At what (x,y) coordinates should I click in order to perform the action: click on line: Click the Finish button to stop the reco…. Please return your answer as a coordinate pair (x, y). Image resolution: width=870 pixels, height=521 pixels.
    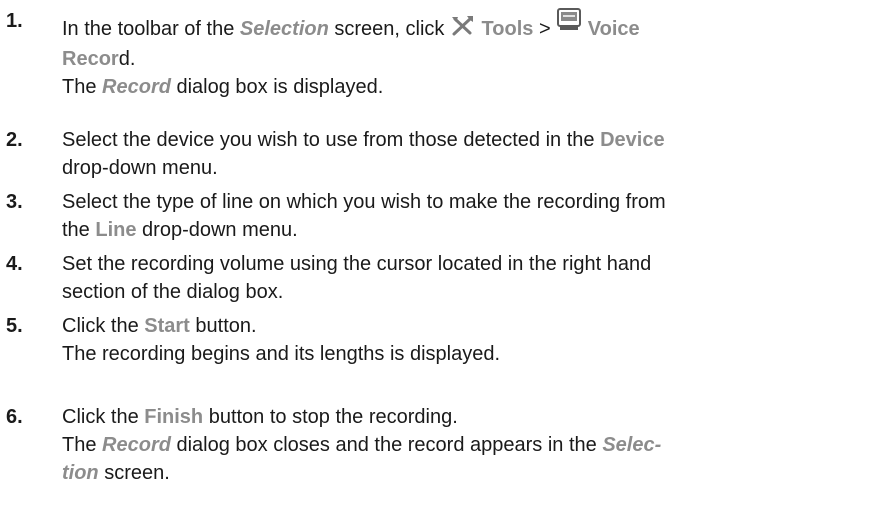
    Looking at the image, I should click on (462, 417).